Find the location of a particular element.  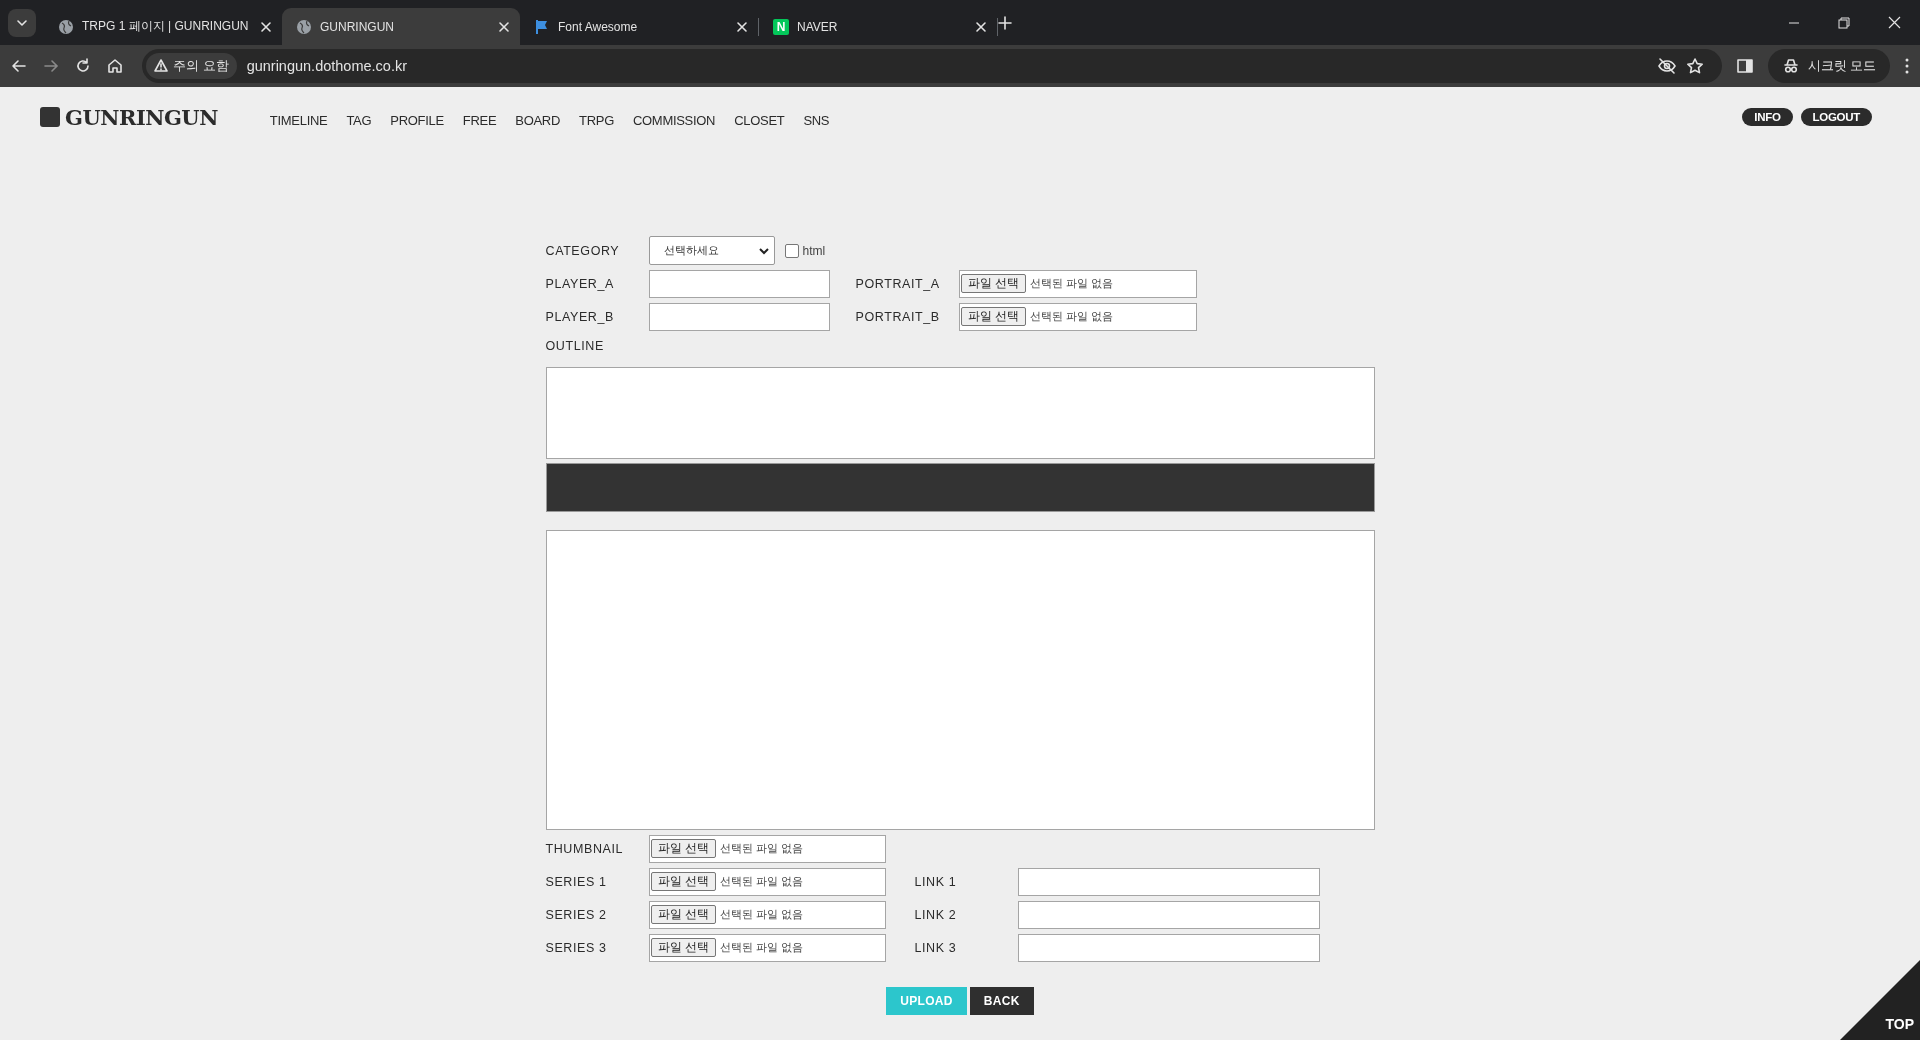

incognito-icon is located at coordinates (1790, 66).